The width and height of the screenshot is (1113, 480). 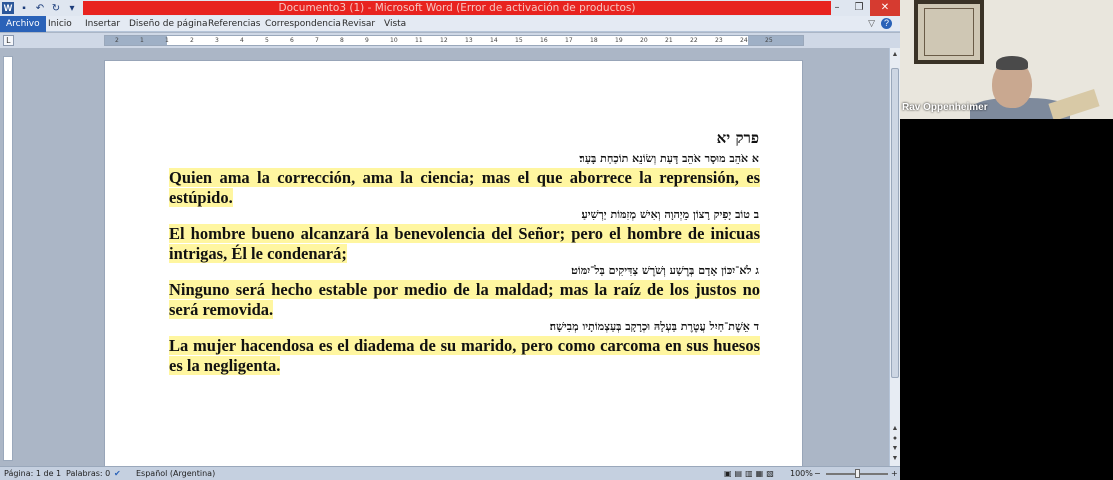 I want to click on wall-picture-frame, so click(x=949, y=32).